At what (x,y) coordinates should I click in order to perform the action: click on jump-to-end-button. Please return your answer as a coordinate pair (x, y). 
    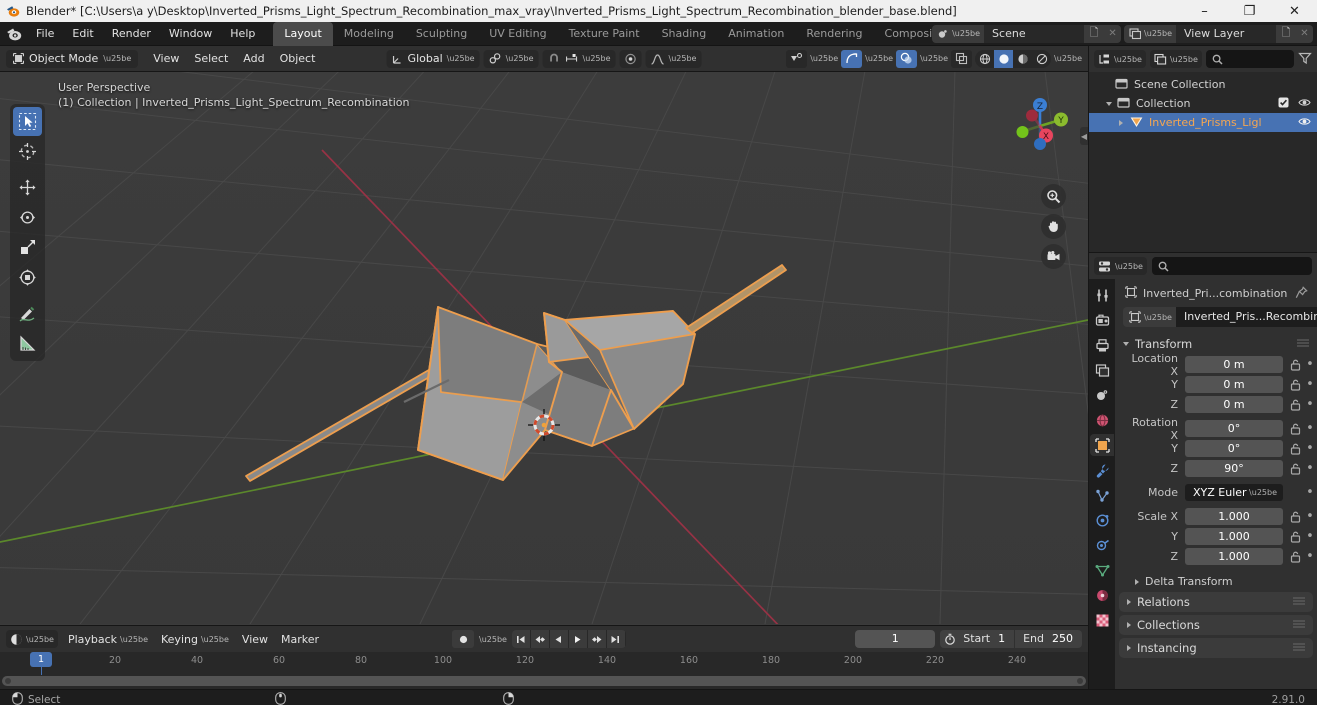
    Looking at the image, I should click on (615, 639).